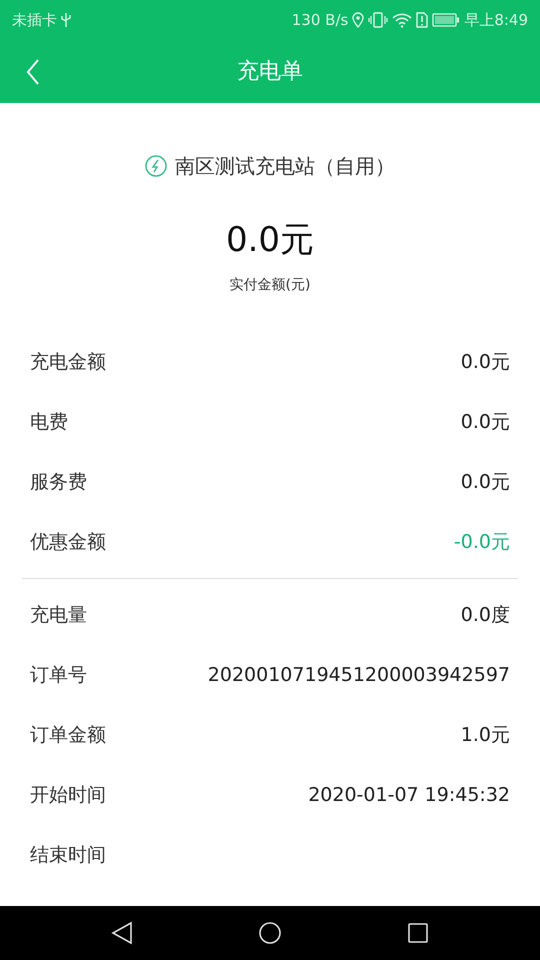 This screenshot has height=960, width=540. I want to click on row-label: 服务费, so click(58, 482).